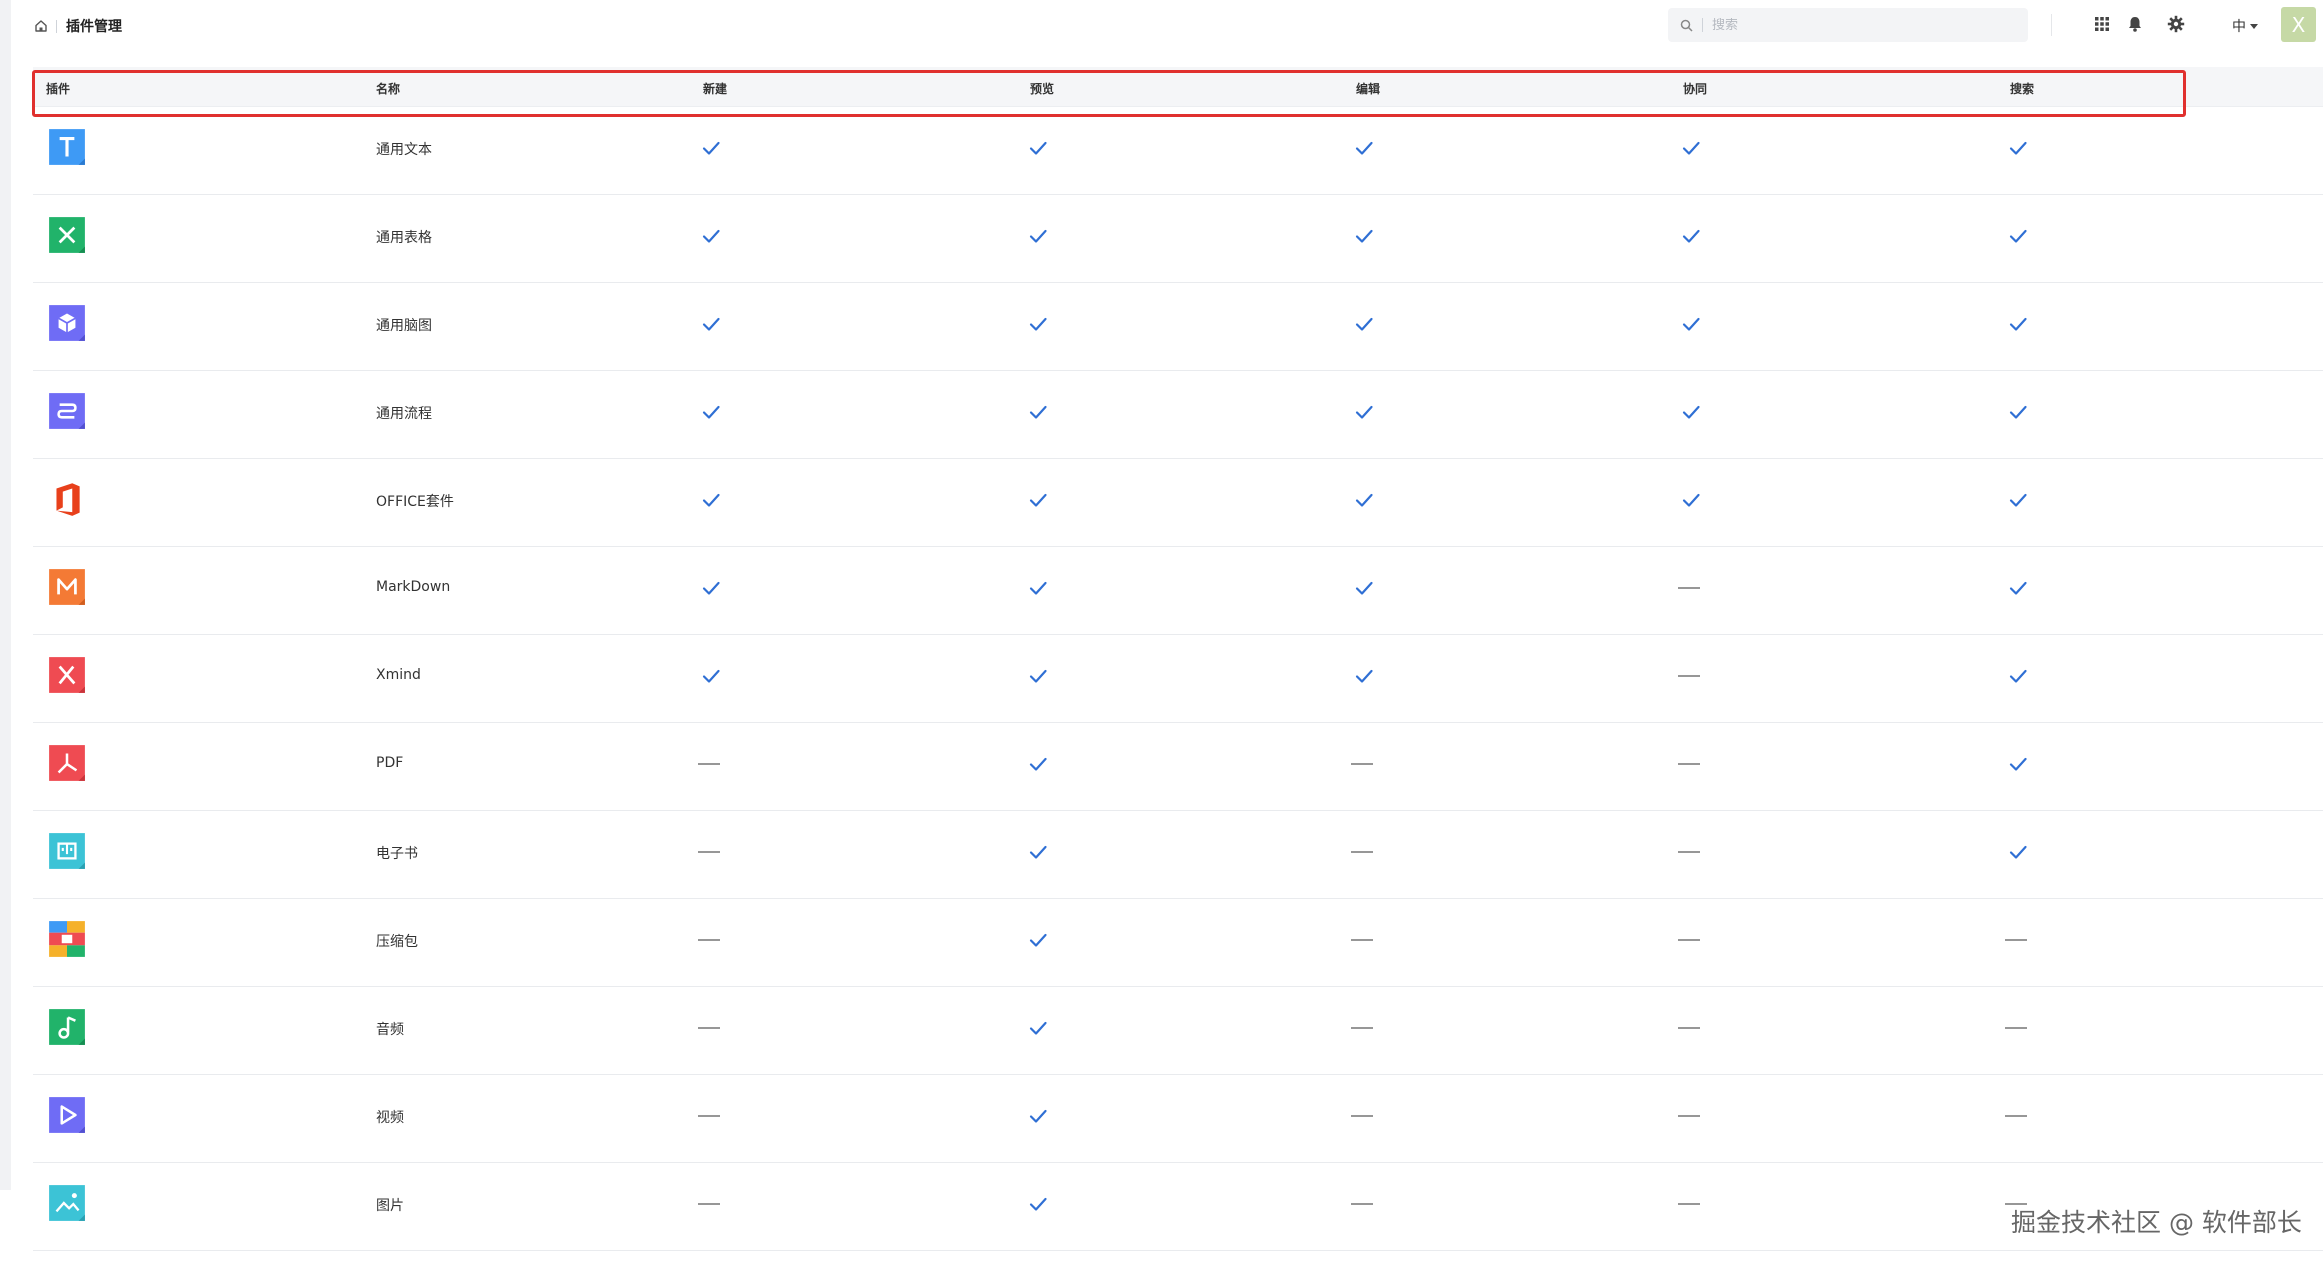 The height and width of the screenshot is (1261, 2323). Describe the element at coordinates (67, 235) in the screenshot. I see `spreadsheet-plugin-icon` at that location.